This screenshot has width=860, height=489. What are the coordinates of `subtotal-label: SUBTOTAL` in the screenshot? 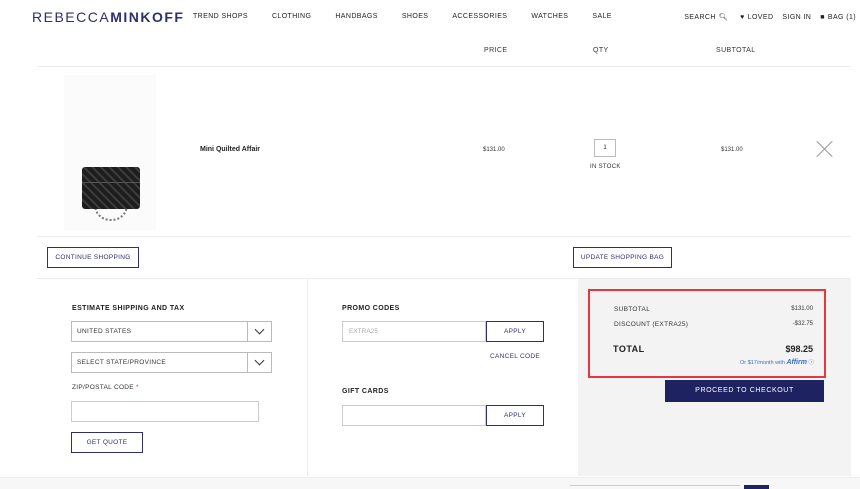 It's located at (632, 309).